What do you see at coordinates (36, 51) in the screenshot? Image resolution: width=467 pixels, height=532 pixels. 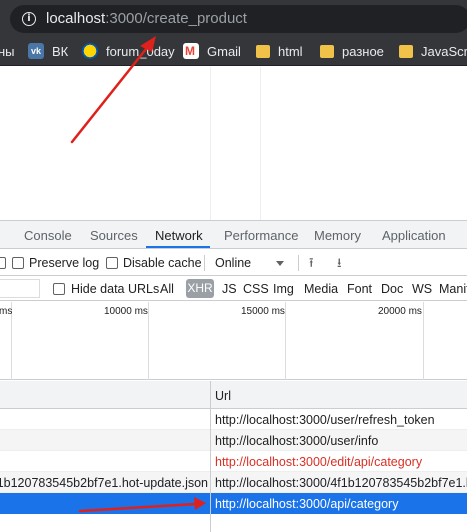 I see `vk-icon: vk` at bounding box center [36, 51].